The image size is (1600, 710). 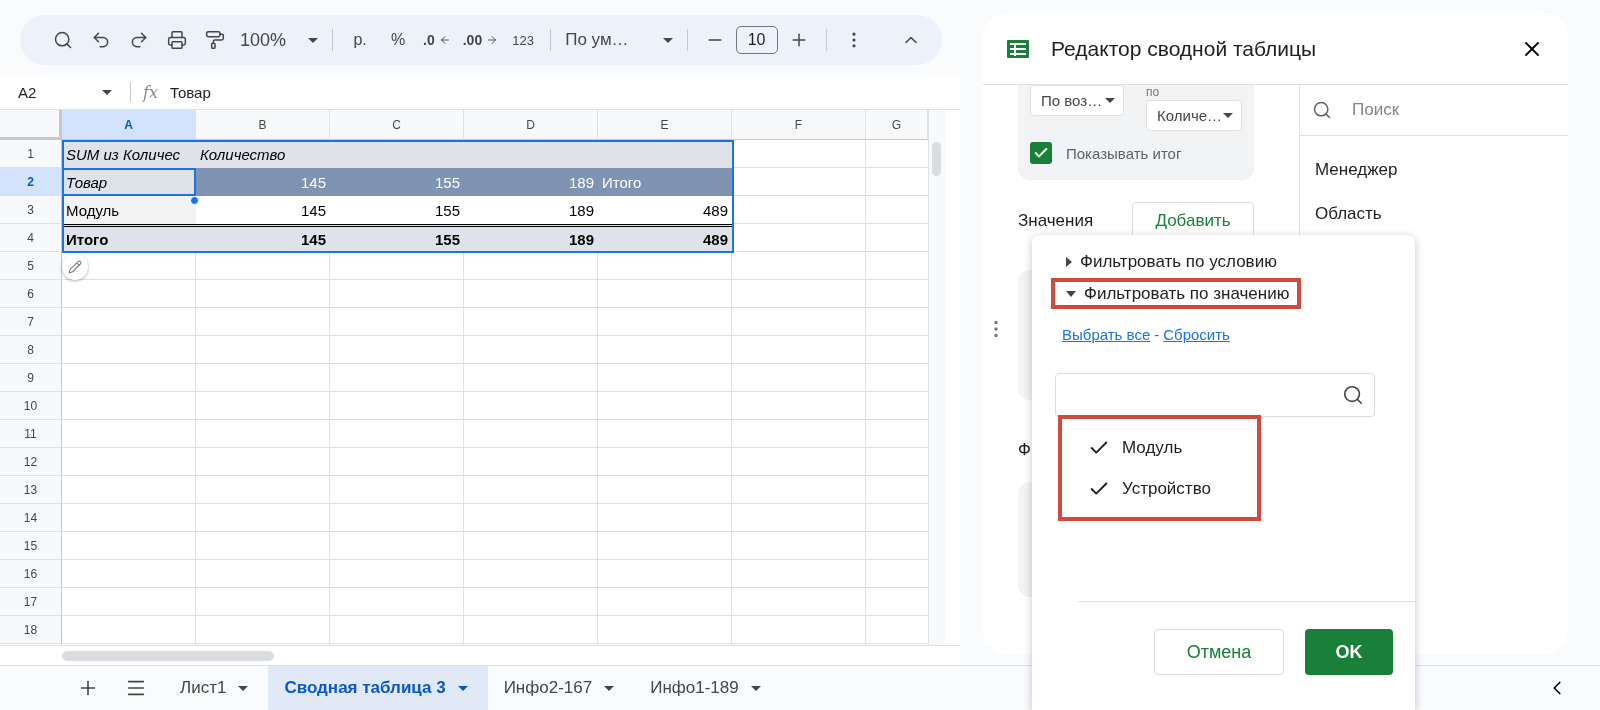 What do you see at coordinates (31, 602) in the screenshot?
I see `row-header: 17` at bounding box center [31, 602].